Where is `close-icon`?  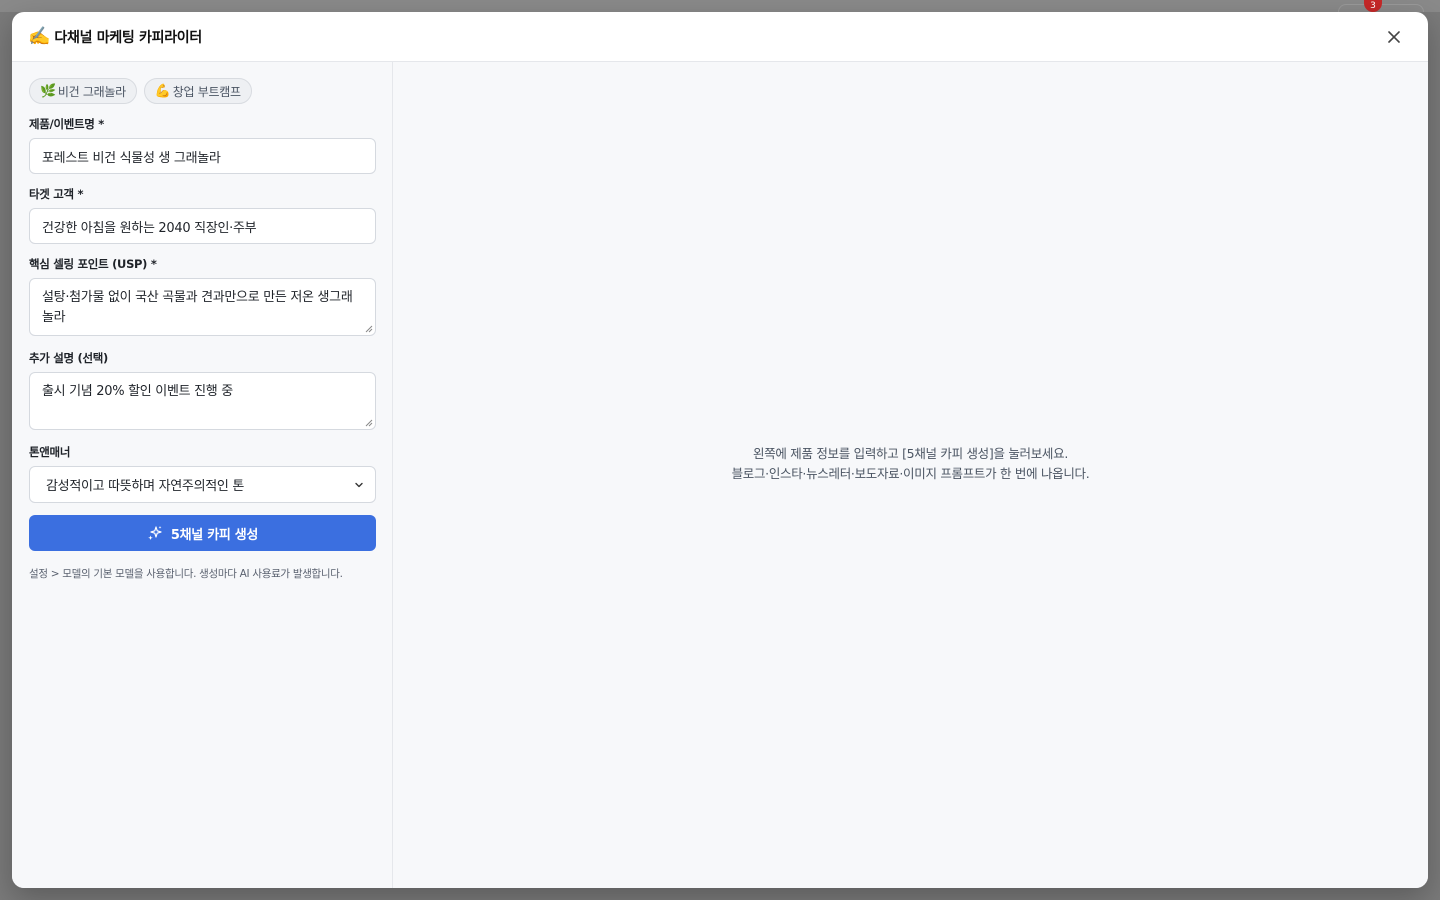 close-icon is located at coordinates (1394, 36).